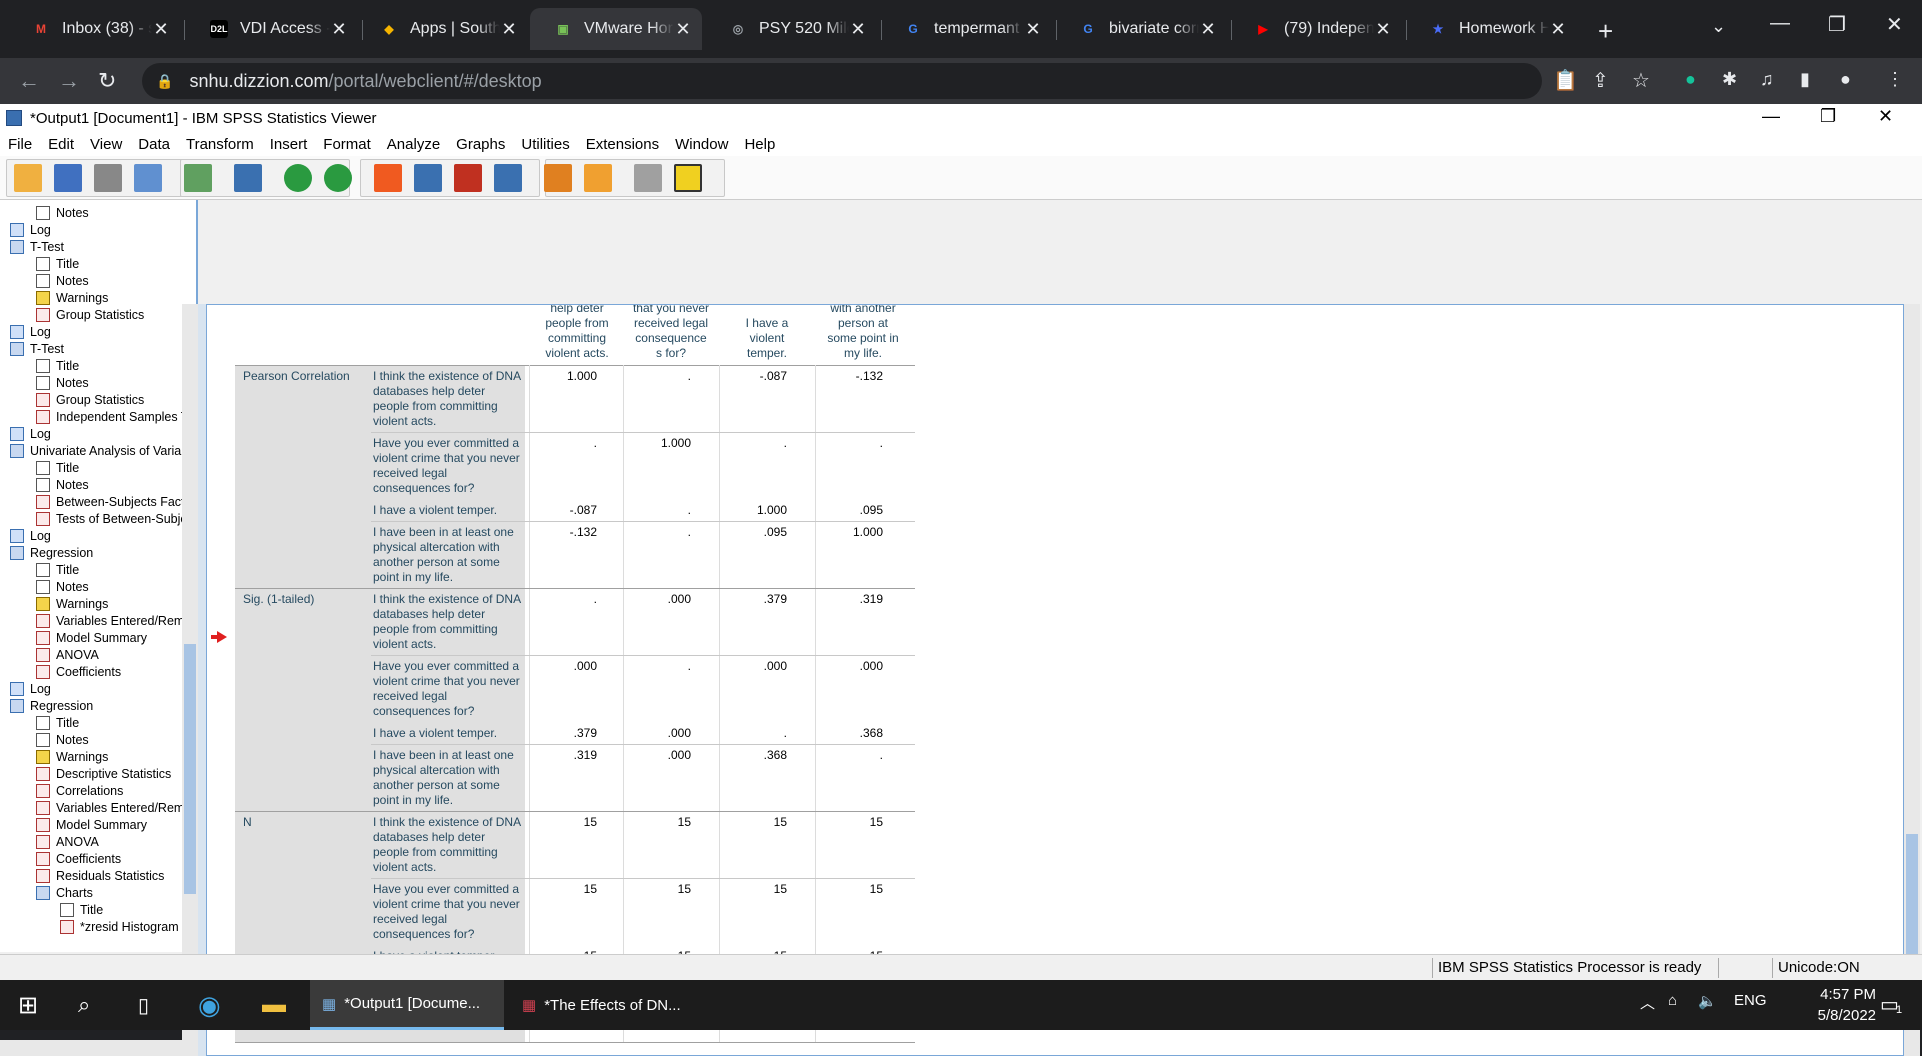 This screenshot has height=1056, width=1922. I want to click on outline-item: Independent Samples T, so click(112, 416).